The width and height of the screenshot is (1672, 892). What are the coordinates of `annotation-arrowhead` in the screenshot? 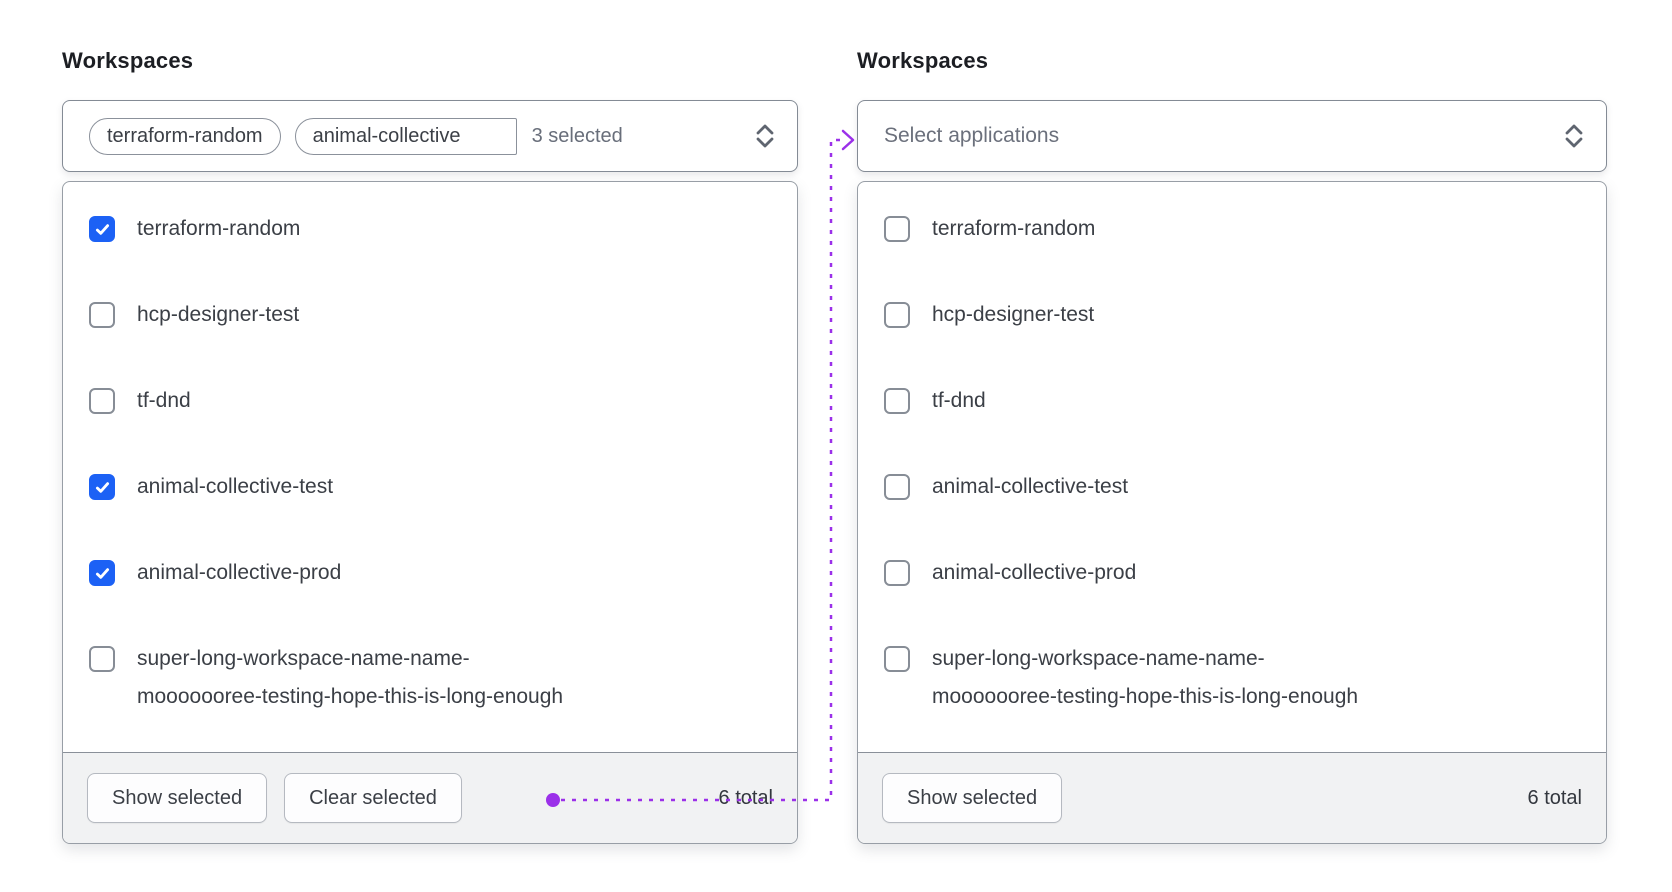 It's located at (848, 140).